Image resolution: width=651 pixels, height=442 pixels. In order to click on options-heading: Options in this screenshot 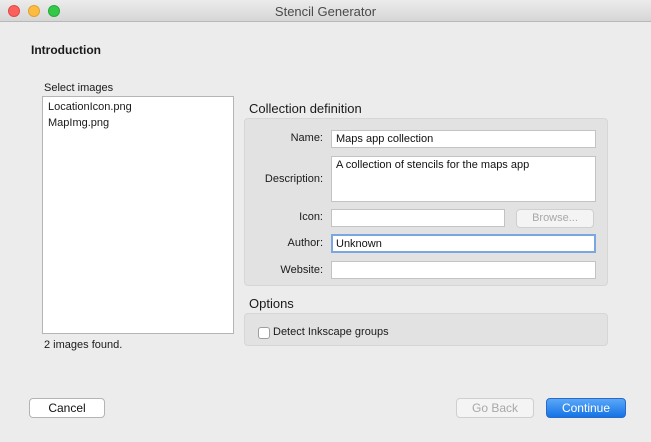, I will do `click(271, 303)`.